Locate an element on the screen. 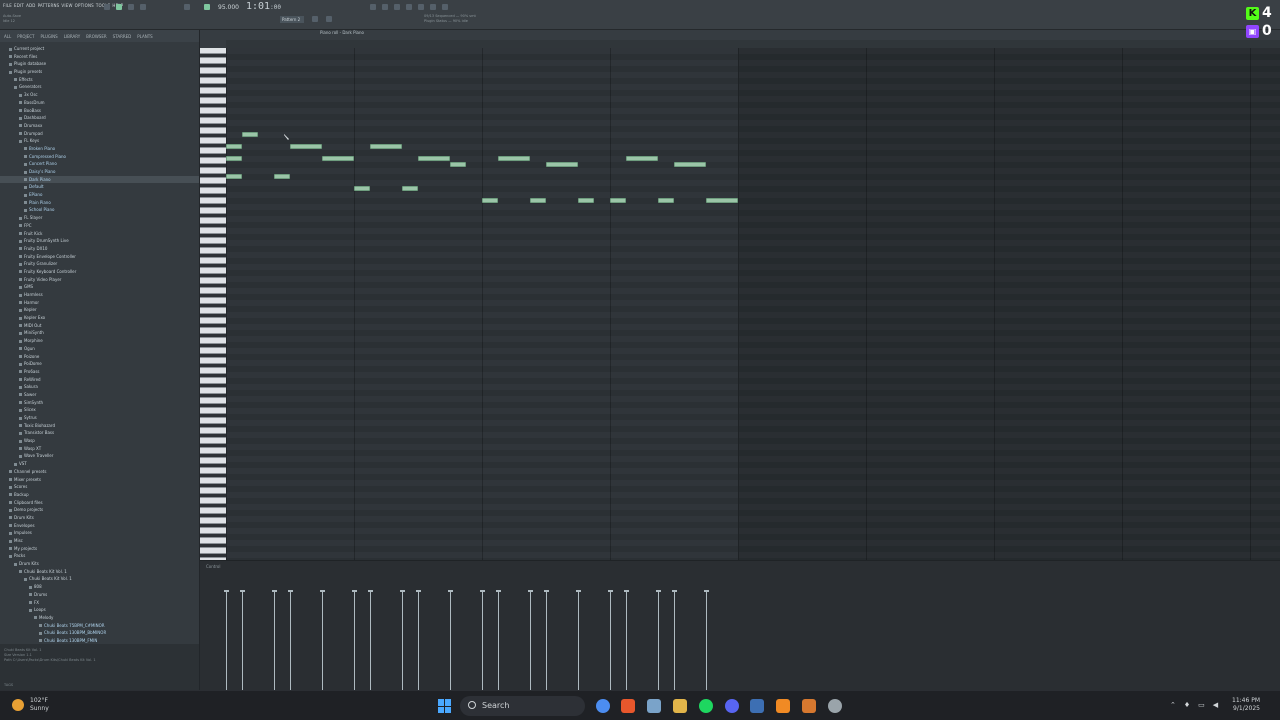 The height and width of the screenshot is (720, 1280). browser-folder-item: FL Keys is located at coordinates (99, 141).